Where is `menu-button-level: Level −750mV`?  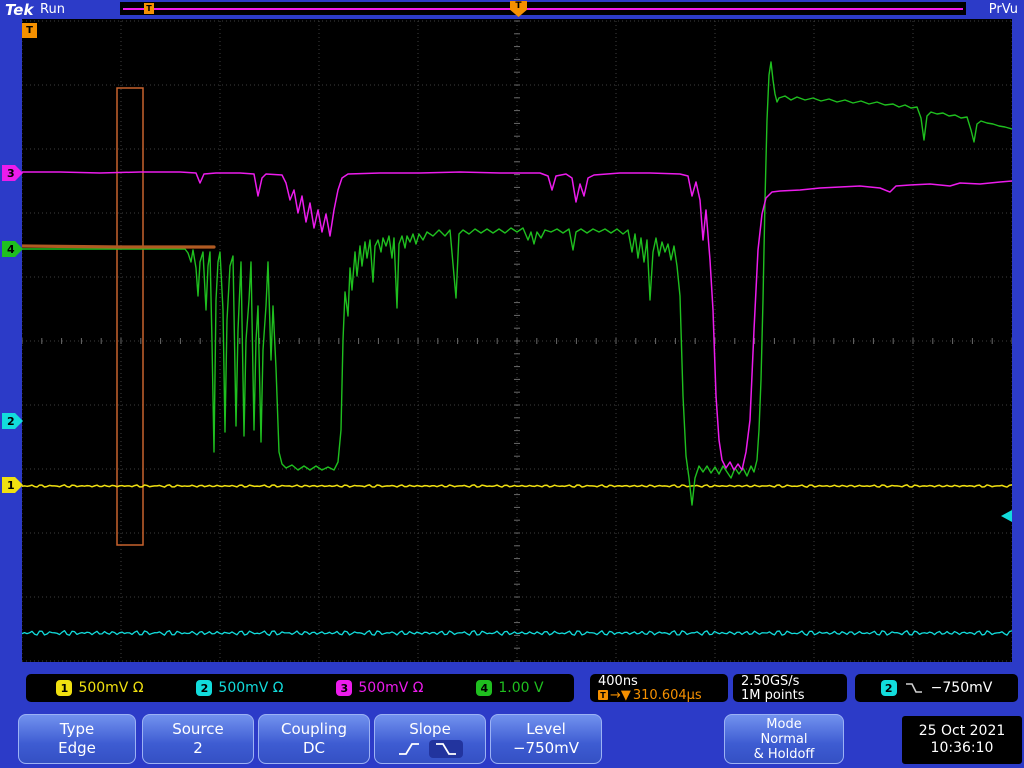
menu-button-level: Level −750mV is located at coordinates (546, 739).